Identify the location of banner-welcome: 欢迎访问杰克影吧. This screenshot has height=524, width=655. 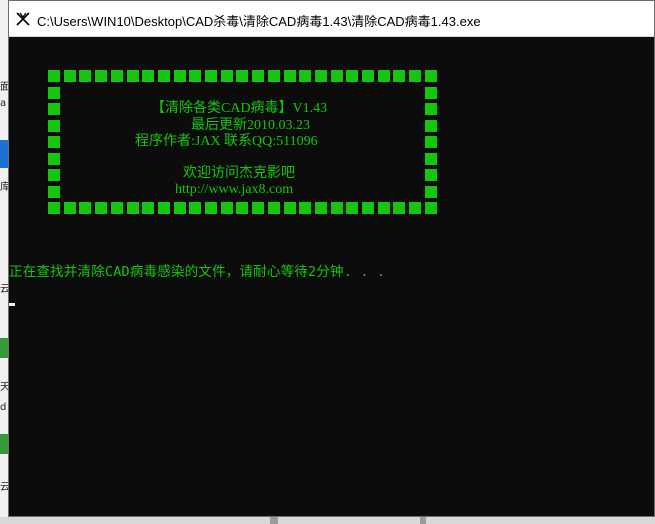
(239, 173).